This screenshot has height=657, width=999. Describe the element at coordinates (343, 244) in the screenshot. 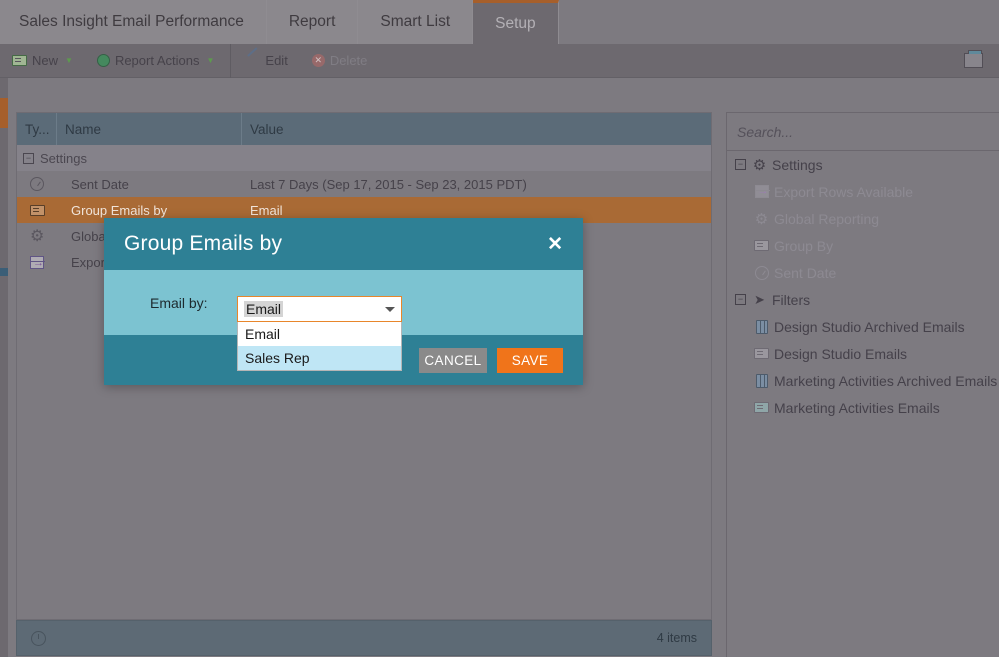

I see `dialog-header: Group Emails by ✕` at that location.